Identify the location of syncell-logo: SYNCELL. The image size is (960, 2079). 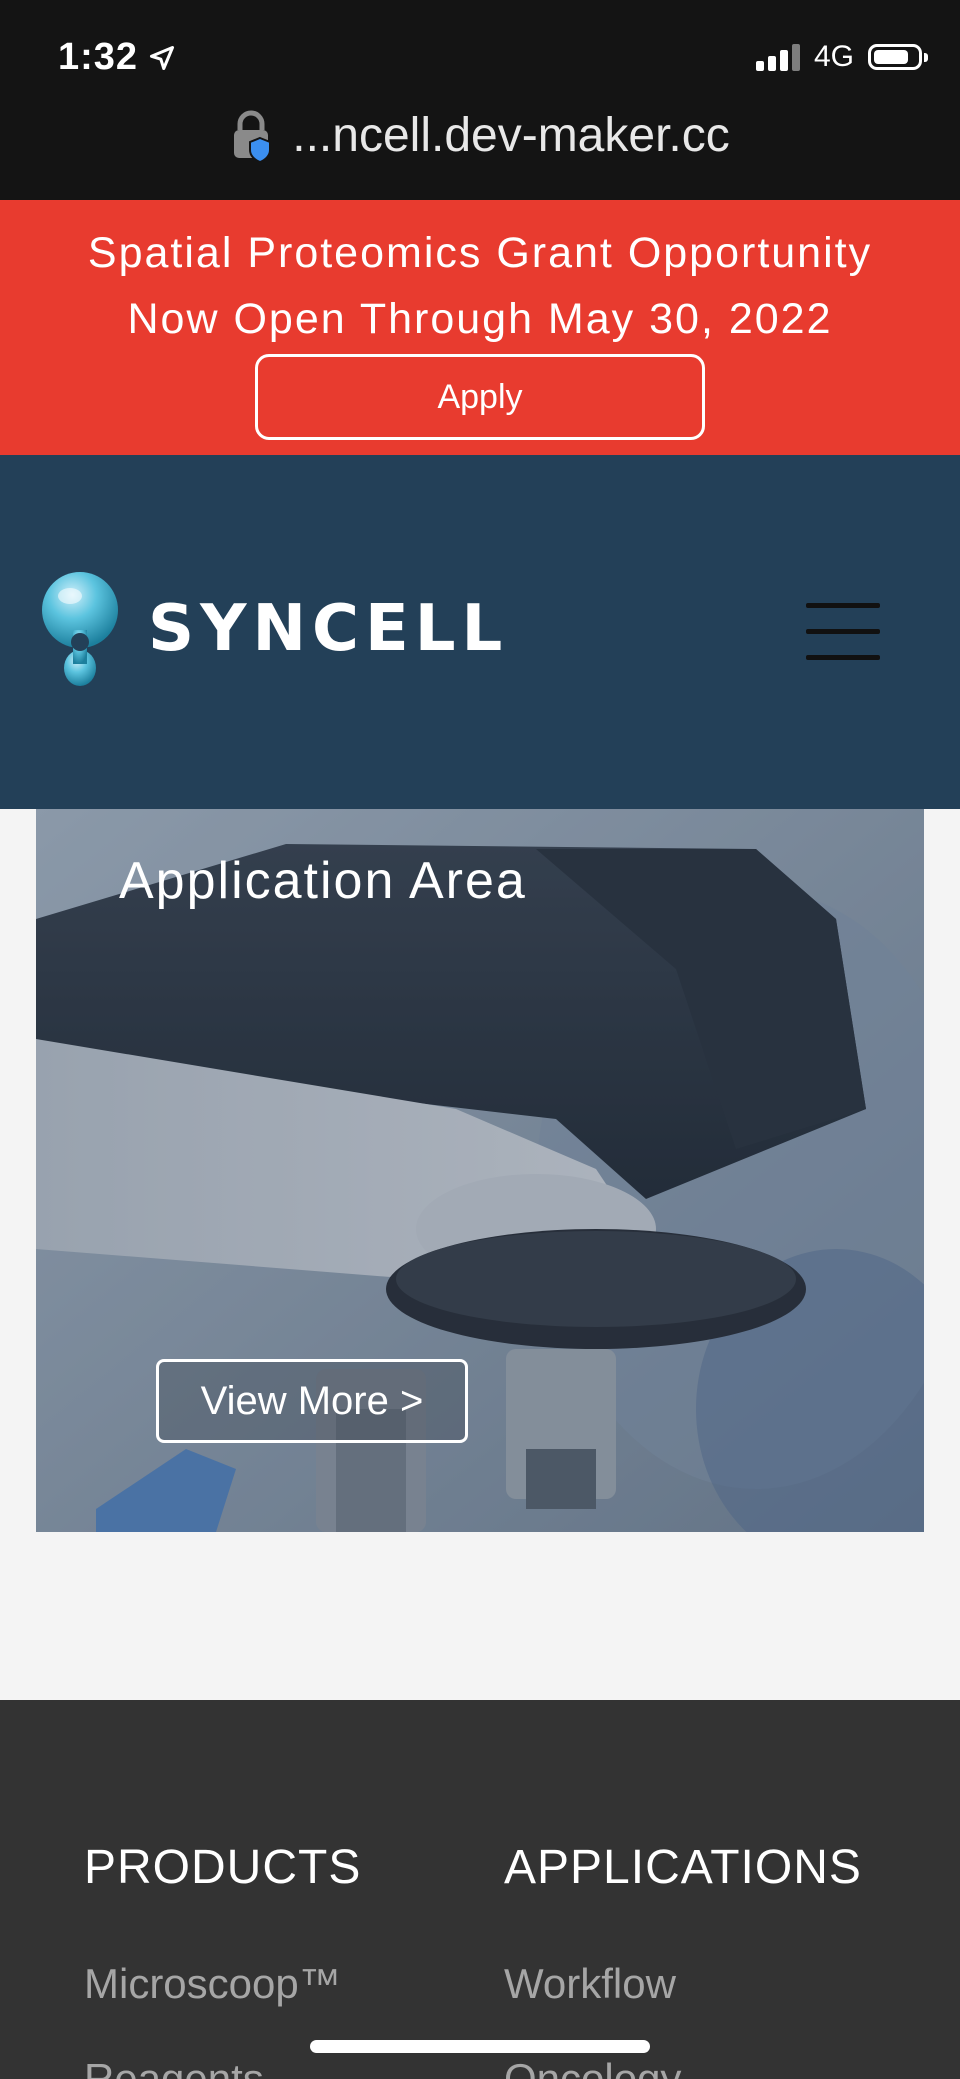
(274, 629).